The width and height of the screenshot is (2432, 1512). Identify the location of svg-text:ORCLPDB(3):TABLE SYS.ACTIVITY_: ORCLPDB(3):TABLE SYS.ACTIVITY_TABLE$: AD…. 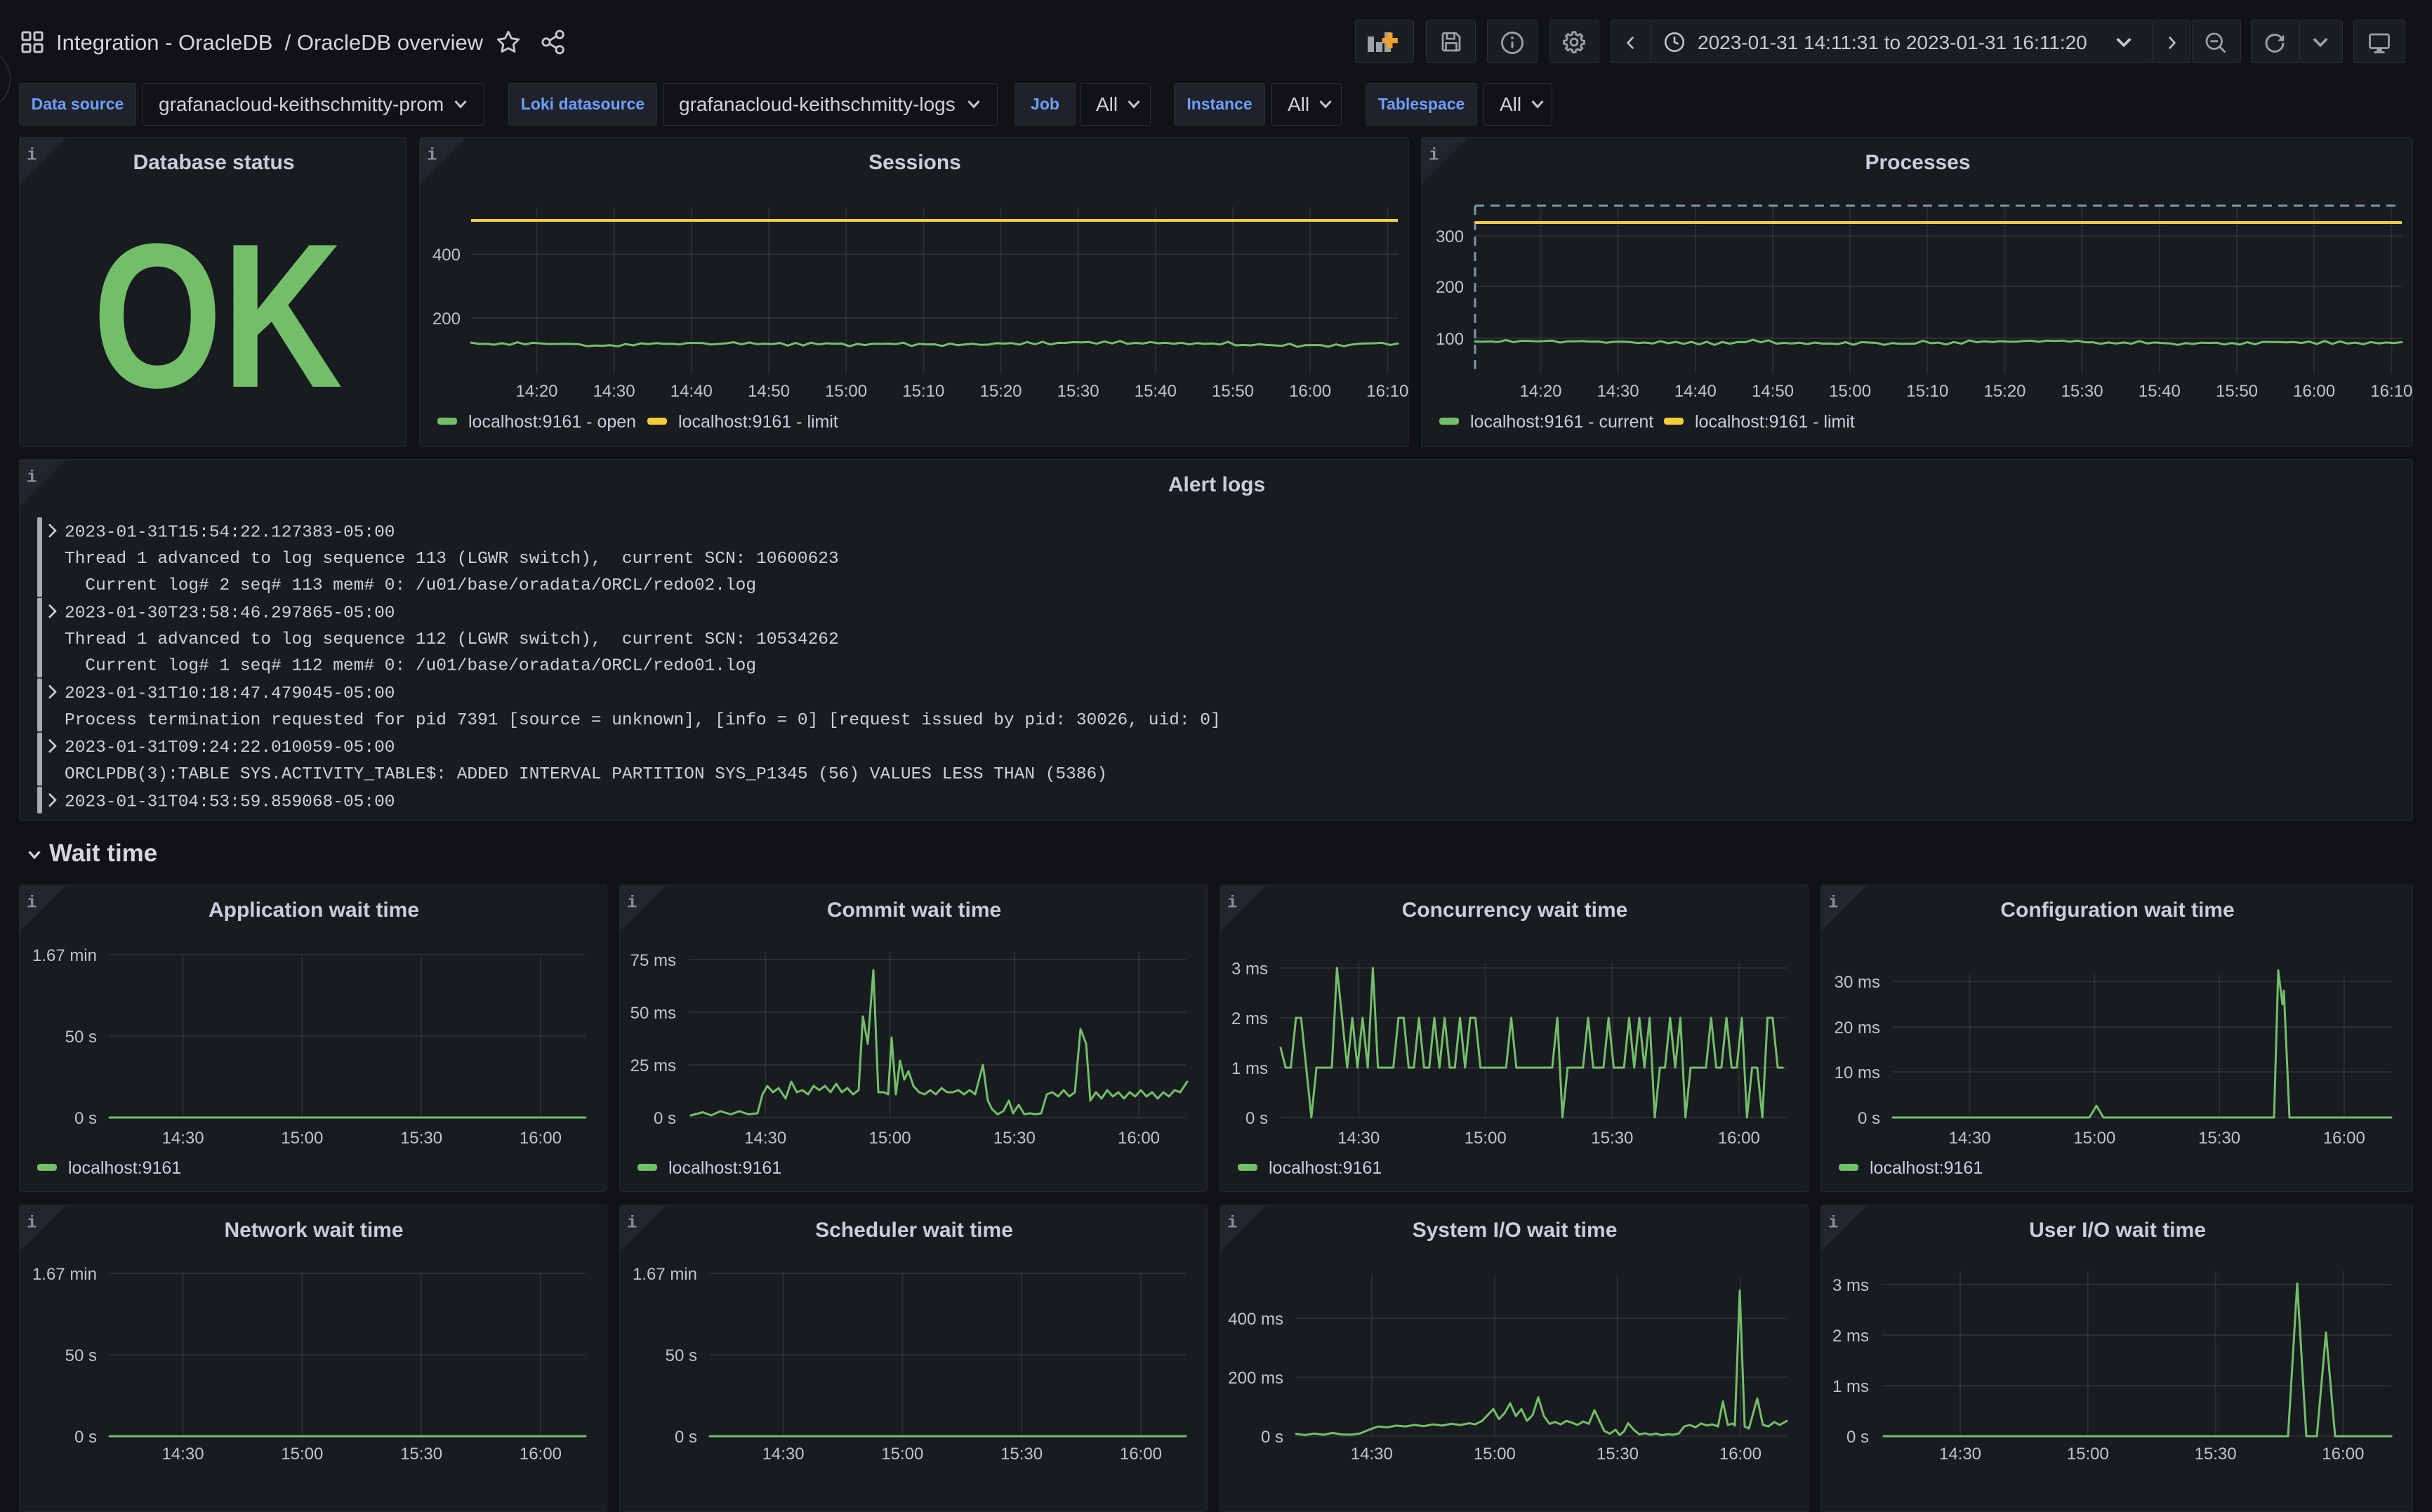
(586, 774).